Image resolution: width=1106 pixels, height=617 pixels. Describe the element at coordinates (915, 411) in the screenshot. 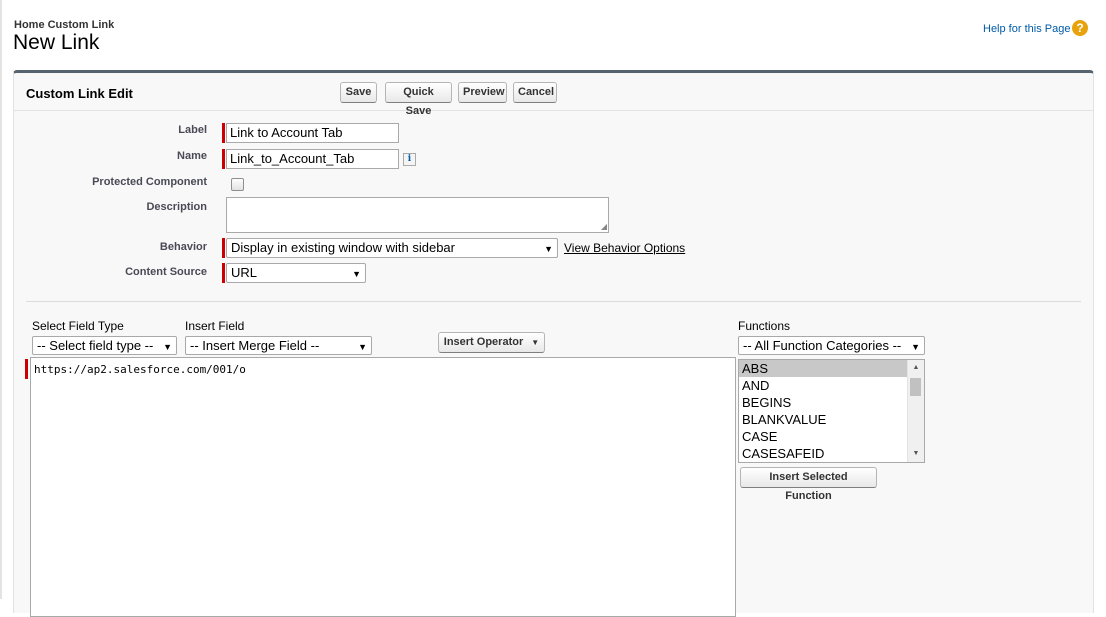

I see `listbox-scrollbar: ▲ ▼` at that location.